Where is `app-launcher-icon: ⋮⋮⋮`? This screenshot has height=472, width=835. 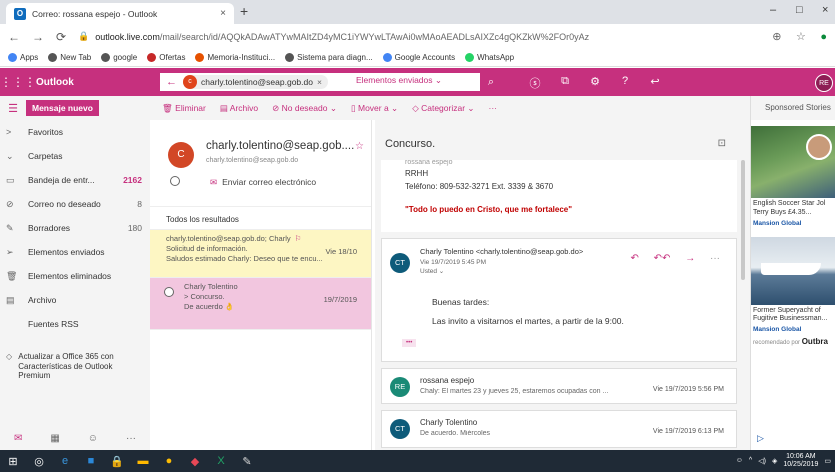 app-launcher-icon: ⋮⋮⋮ is located at coordinates (18, 82).